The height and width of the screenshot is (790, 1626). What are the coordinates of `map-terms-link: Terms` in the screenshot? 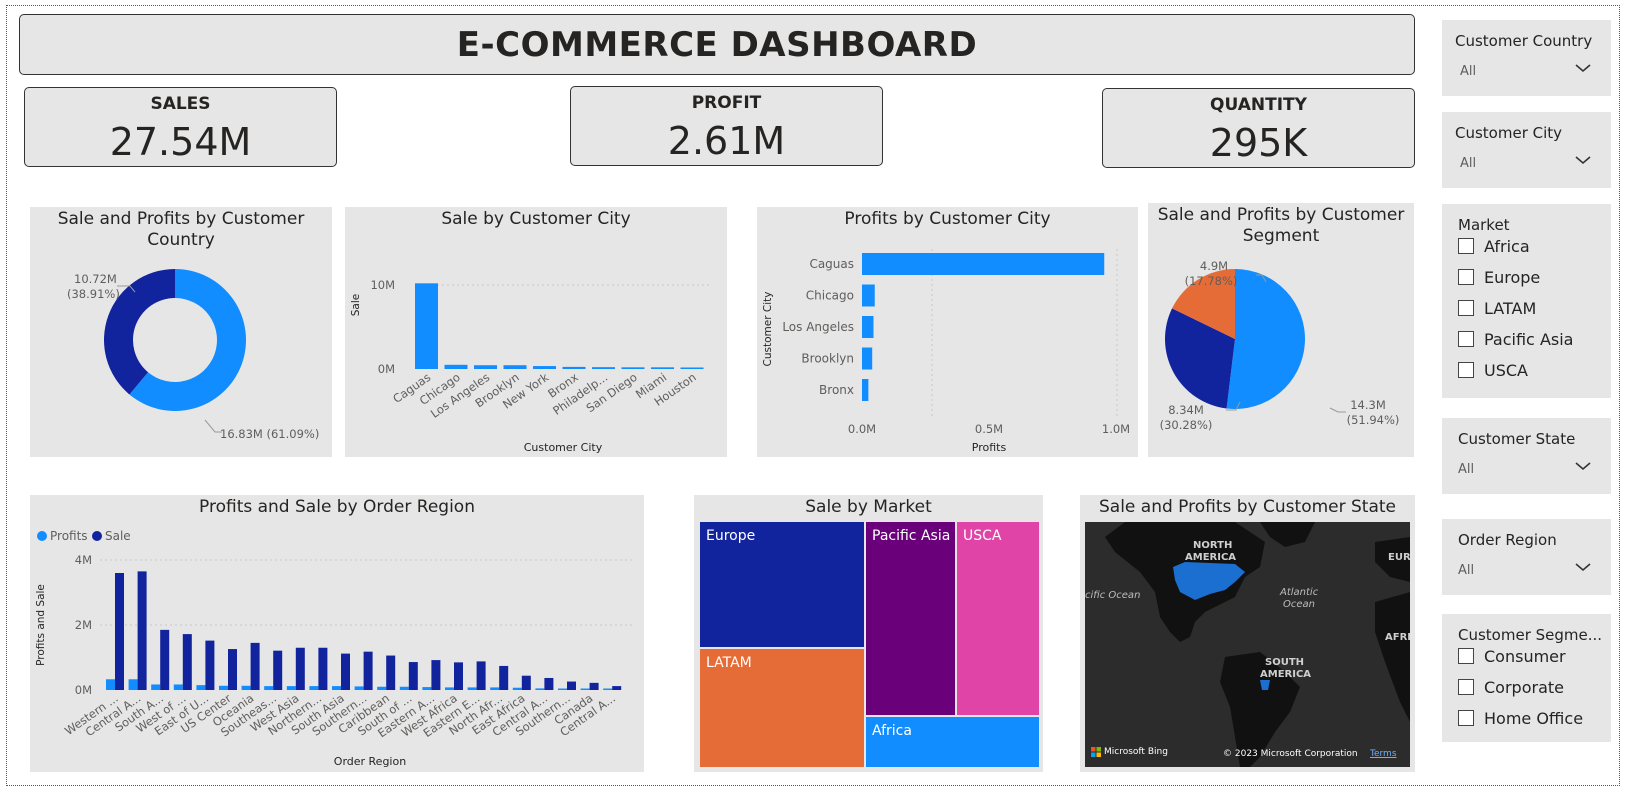 It's located at (1383, 754).